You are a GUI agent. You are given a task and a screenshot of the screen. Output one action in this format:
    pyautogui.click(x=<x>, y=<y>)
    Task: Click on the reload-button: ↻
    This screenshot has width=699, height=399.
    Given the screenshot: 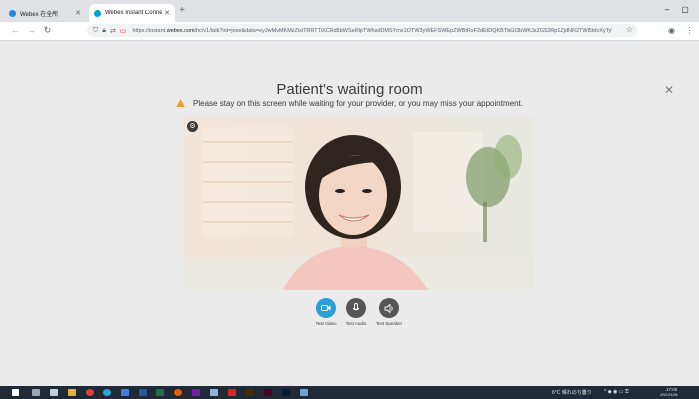 What is the action you would take?
    pyautogui.click(x=47, y=30)
    